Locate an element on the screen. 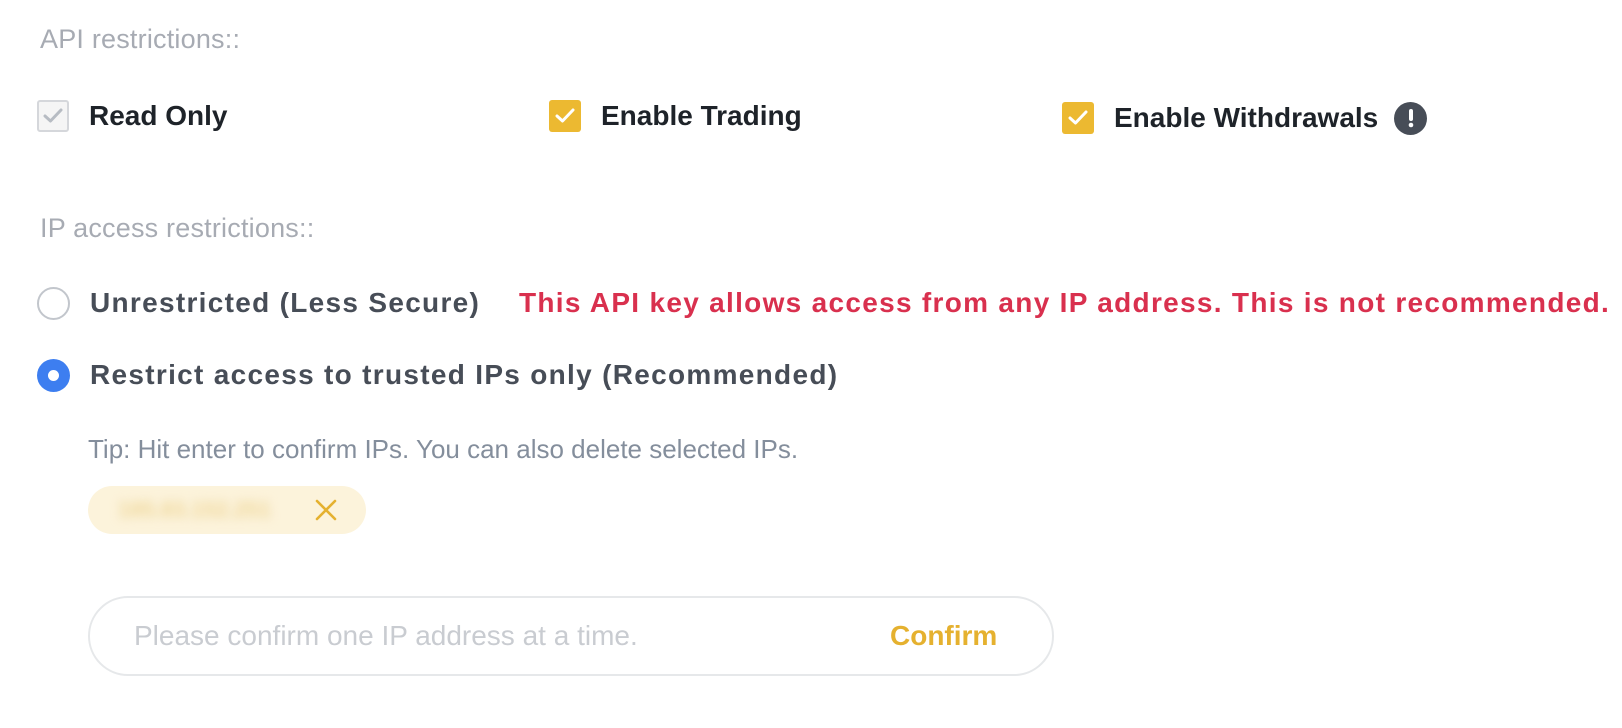 This screenshot has width=1622, height=728. confirm-button: Confirm is located at coordinates (943, 636).